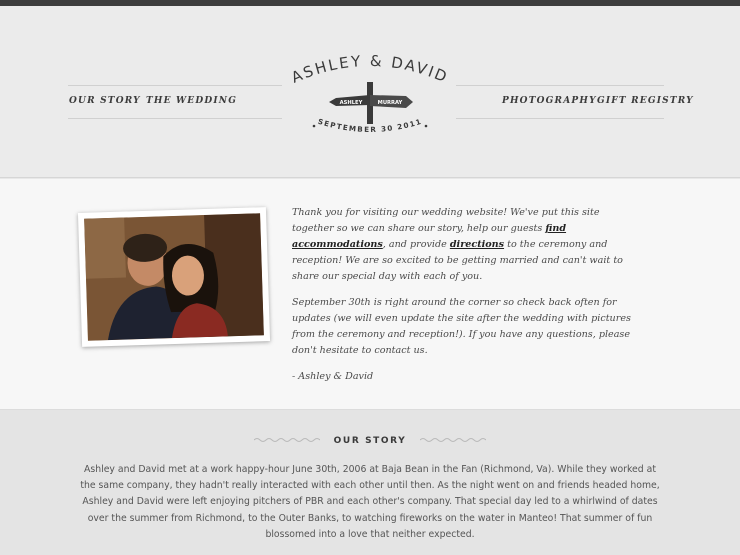  What do you see at coordinates (453, 440) in the screenshot?
I see `story-title-ornament-right` at bounding box center [453, 440].